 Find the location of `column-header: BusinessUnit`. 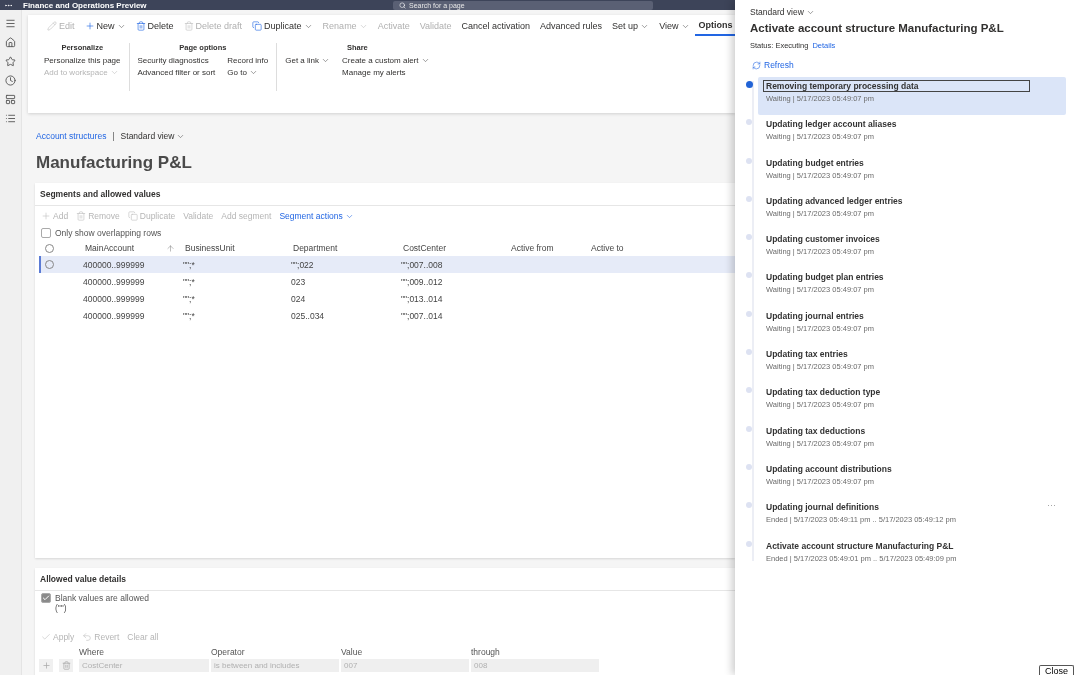

column-header: BusinessUnit is located at coordinates (210, 248).